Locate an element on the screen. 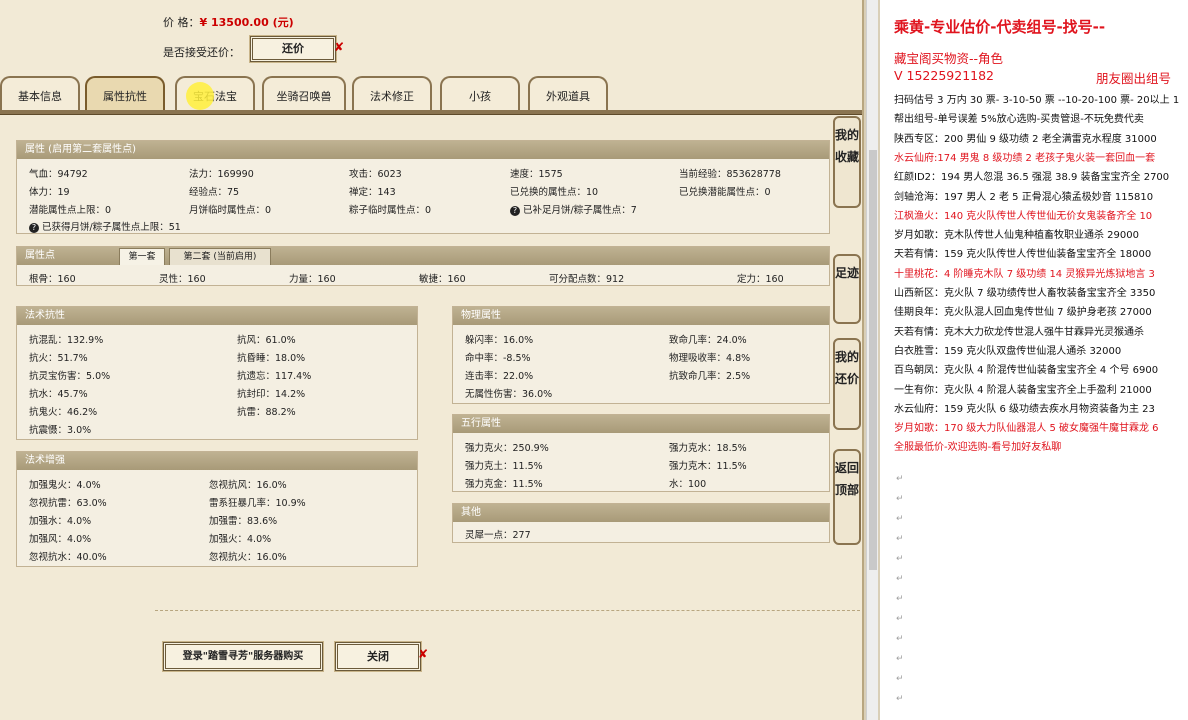  point-cell: 可分配点数：912 is located at coordinates (587, 279).